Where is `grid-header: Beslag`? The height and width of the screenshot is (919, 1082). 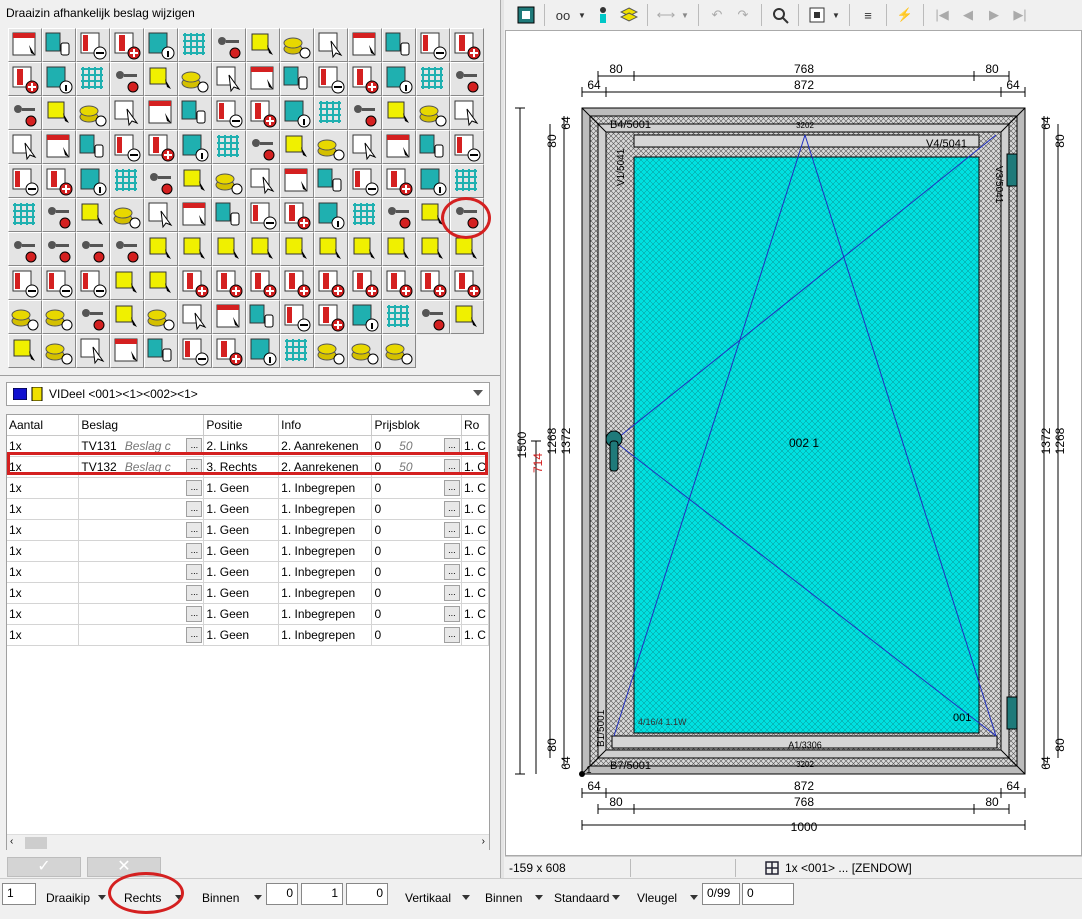 grid-header: Beslag is located at coordinates (141, 425).